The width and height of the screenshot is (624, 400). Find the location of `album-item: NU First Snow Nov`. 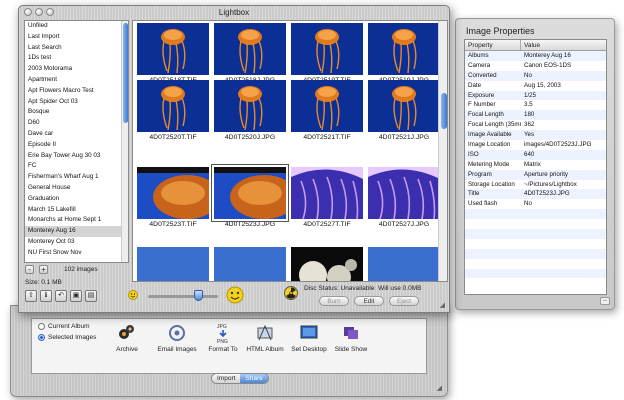

album-item: NU First Snow Nov is located at coordinates (76, 253).